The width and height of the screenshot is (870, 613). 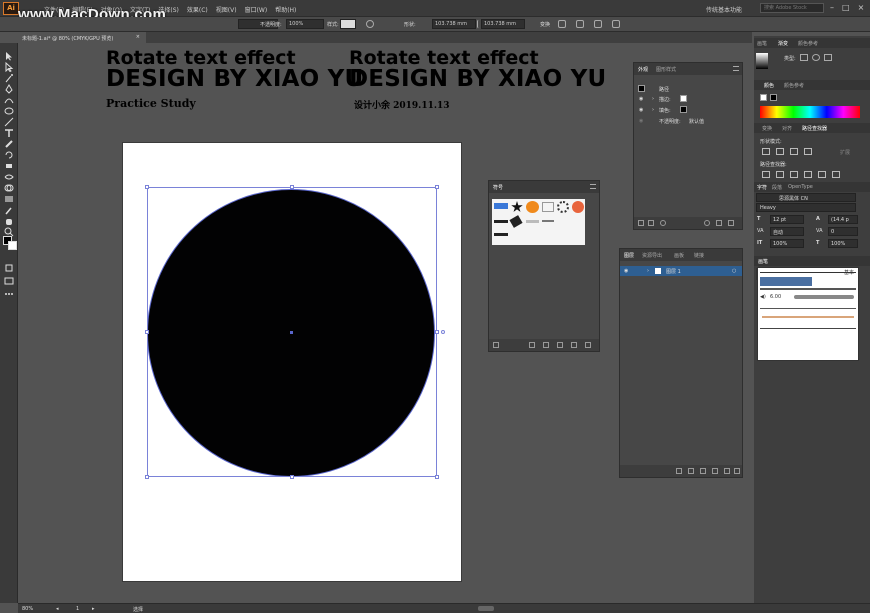 What do you see at coordinates (794, 151) in the screenshot?
I see `intersect-button` at bounding box center [794, 151].